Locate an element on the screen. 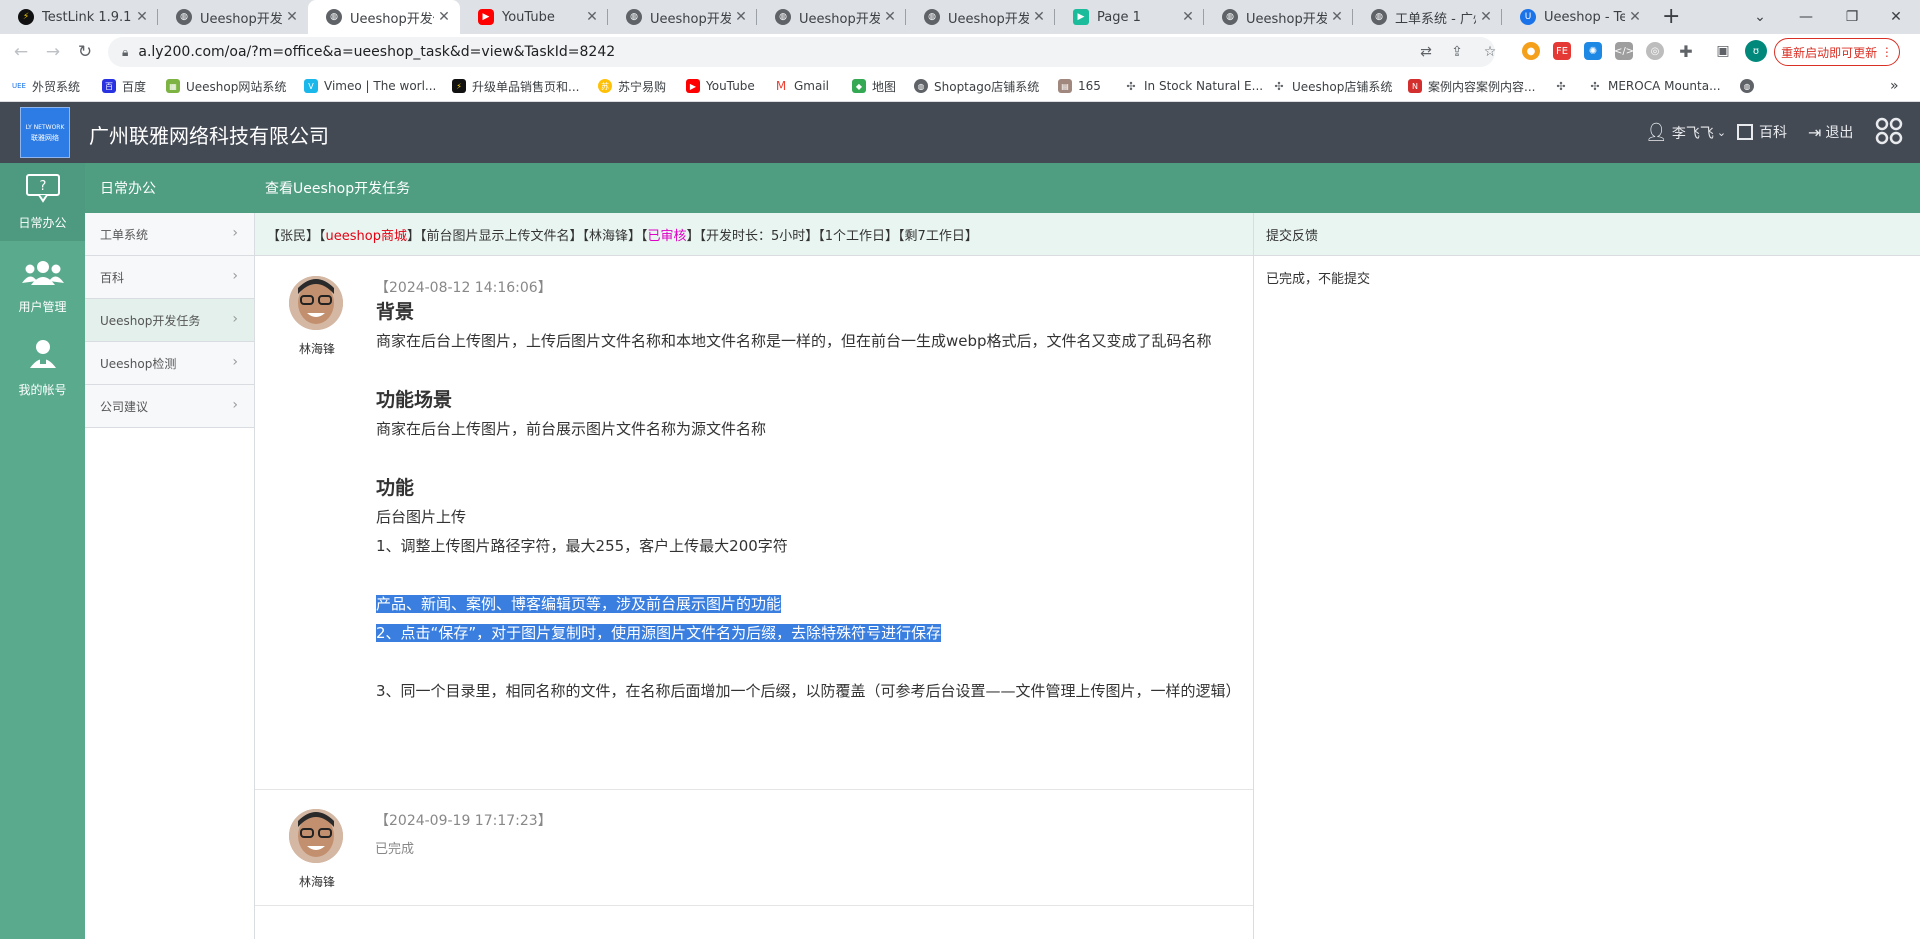  browser-tab: ◍ 工单系统 - 广州 ✕ is located at coordinates (1427, 17).